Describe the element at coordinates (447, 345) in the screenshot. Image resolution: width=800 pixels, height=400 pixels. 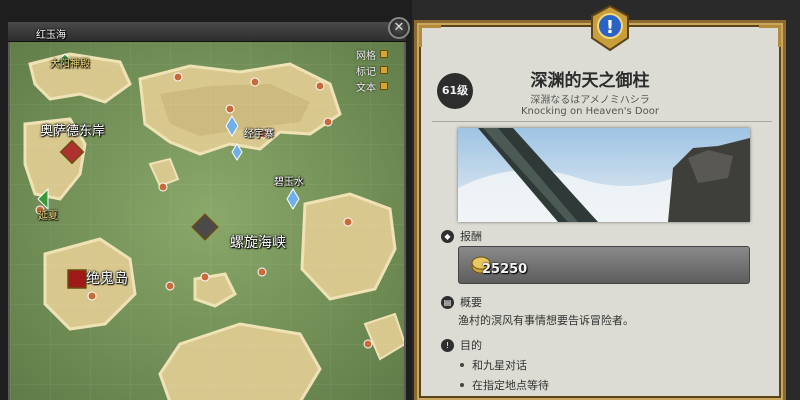
I see `exclamation-icon: !` at that location.